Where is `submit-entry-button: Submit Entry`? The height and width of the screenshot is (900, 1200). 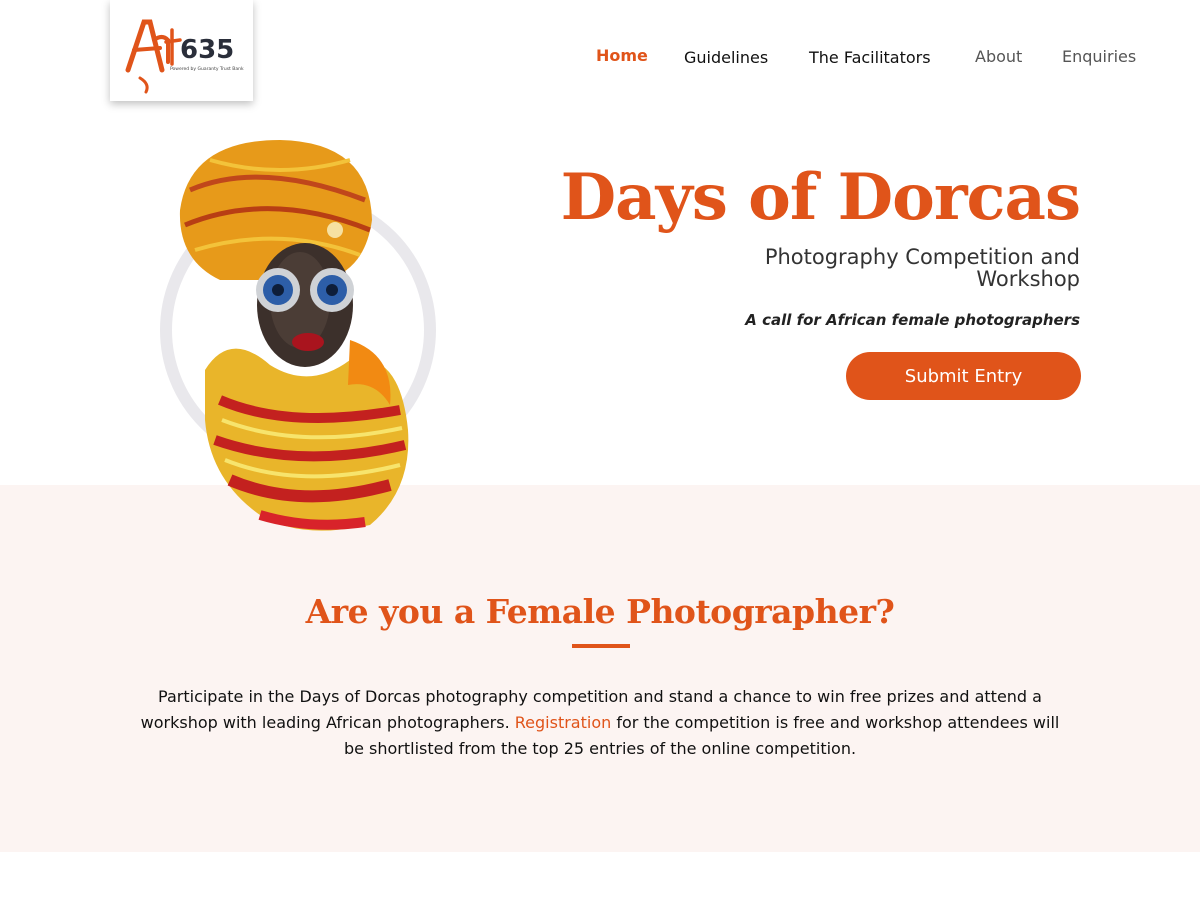 submit-entry-button: Submit Entry is located at coordinates (963, 376).